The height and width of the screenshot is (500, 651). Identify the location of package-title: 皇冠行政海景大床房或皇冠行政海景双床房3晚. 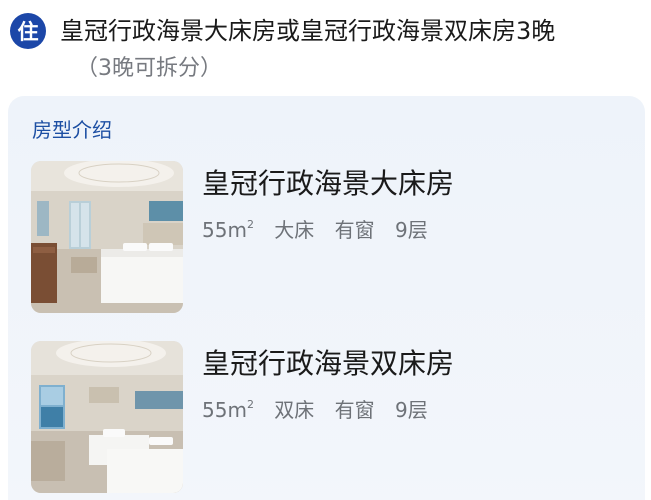
(308, 31).